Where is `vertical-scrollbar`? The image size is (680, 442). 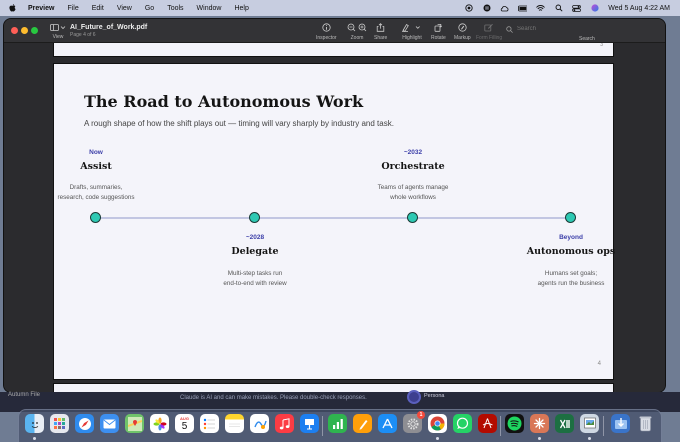
vertical-scrollbar is located at coordinates (657, 212).